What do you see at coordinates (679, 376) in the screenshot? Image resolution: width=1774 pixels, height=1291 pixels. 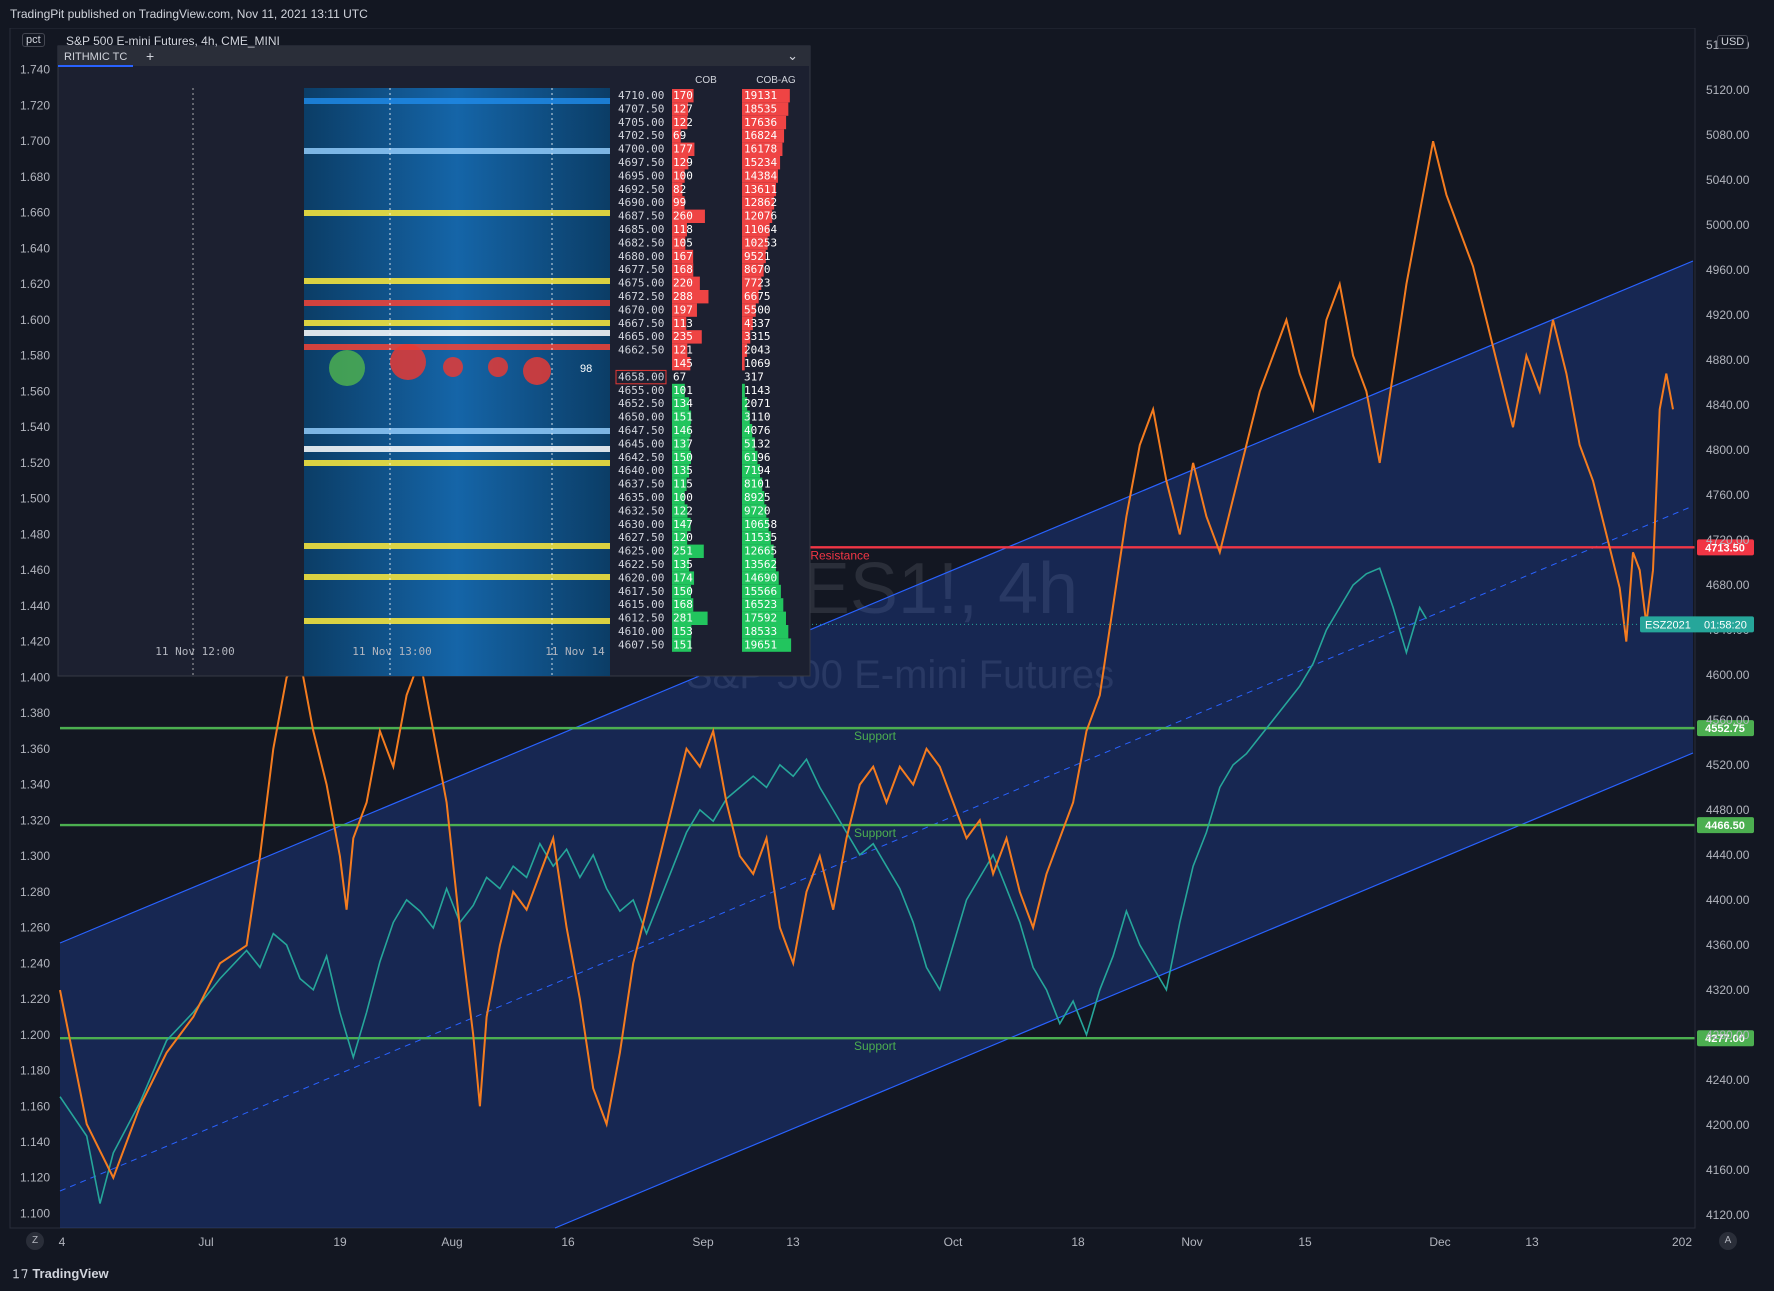 I see `ob-current-cob: 67` at bounding box center [679, 376].